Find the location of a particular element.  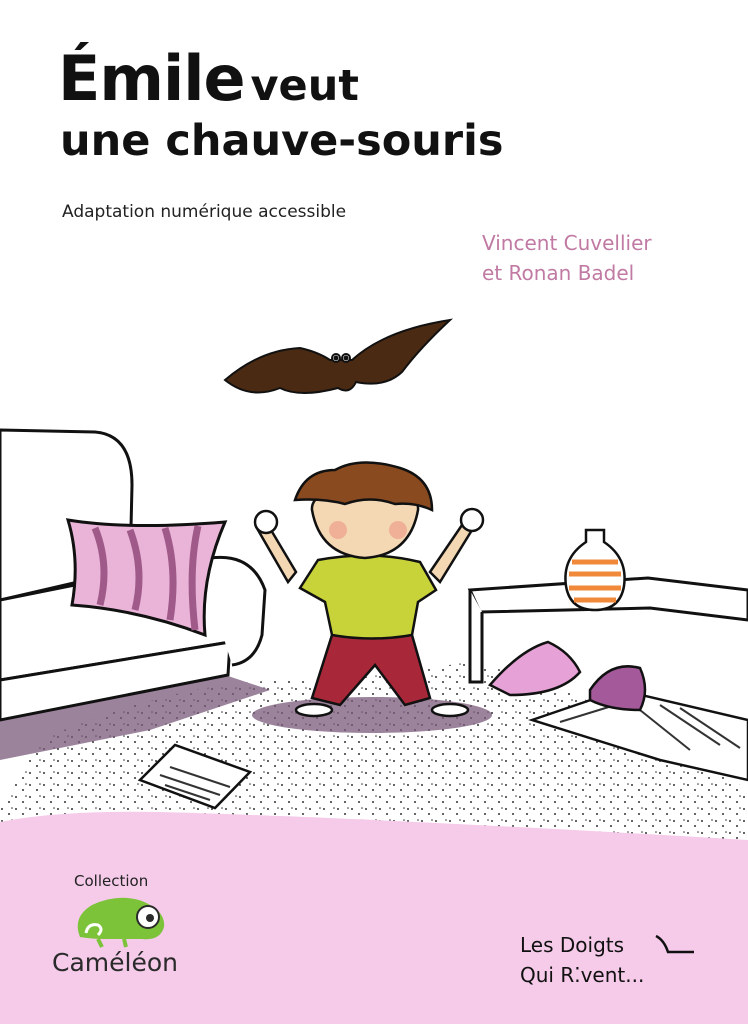

title-main-word: Émile is located at coordinates (152, 78).